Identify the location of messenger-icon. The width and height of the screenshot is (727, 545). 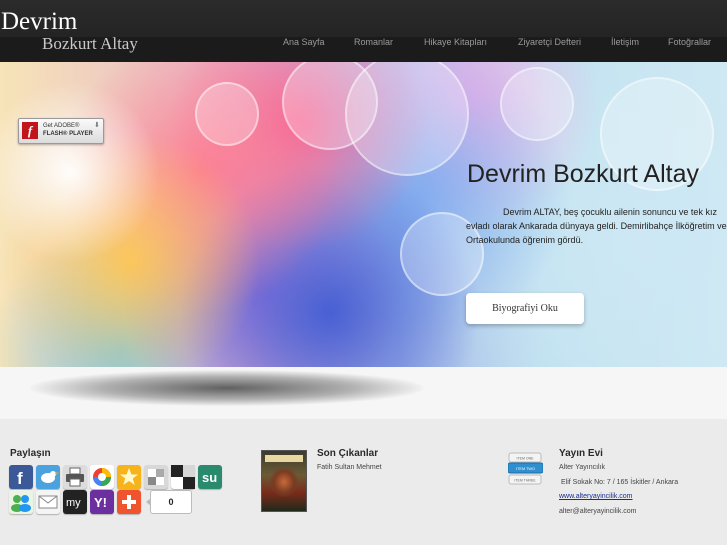
(21, 502).